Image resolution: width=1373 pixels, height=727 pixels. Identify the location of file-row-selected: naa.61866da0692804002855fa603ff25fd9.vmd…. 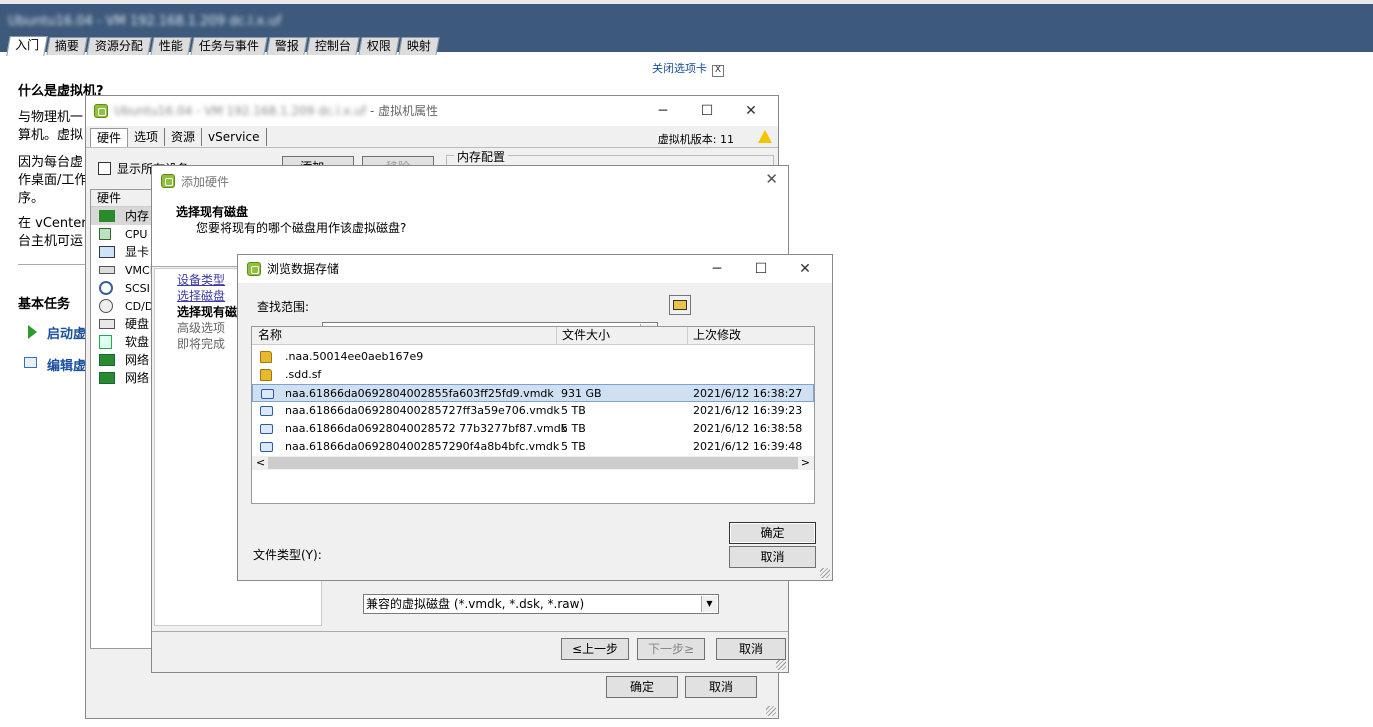
(533, 393).